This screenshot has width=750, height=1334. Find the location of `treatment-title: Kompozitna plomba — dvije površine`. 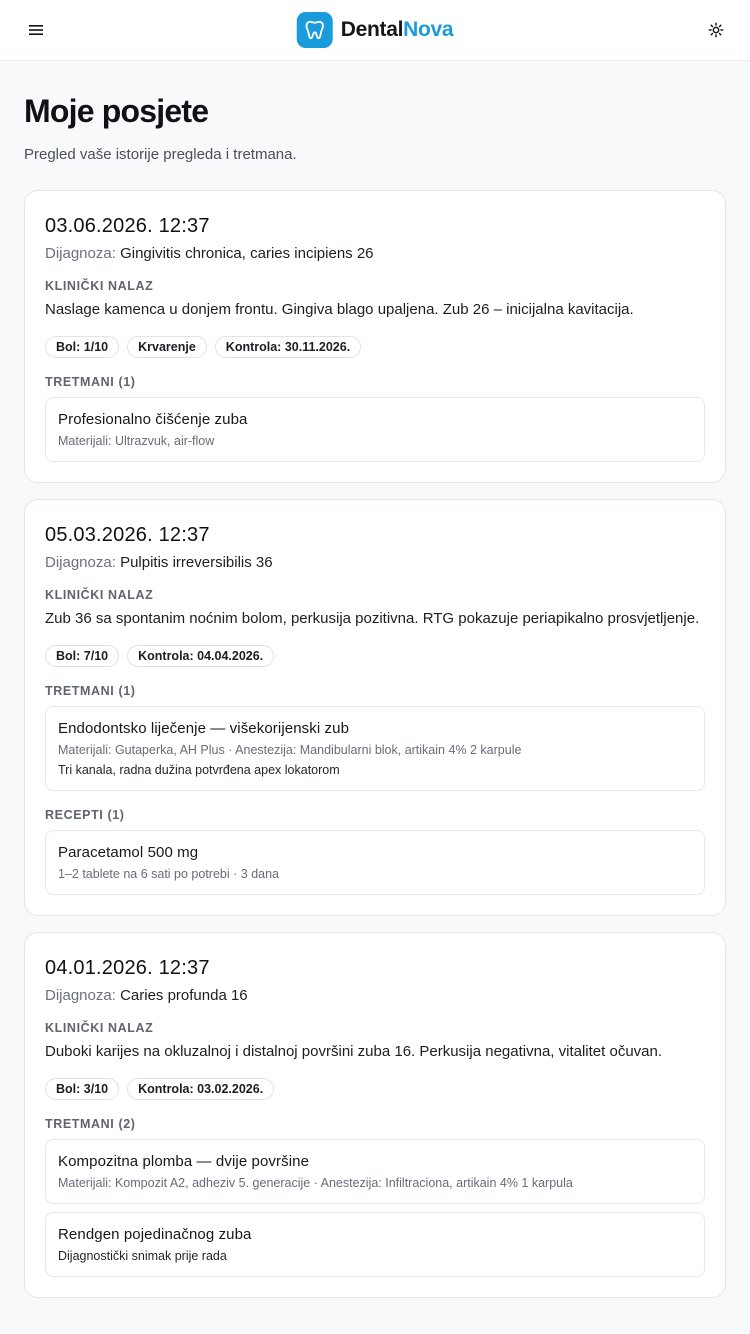

treatment-title: Kompozitna plomba — dvije površine is located at coordinates (184, 1161).